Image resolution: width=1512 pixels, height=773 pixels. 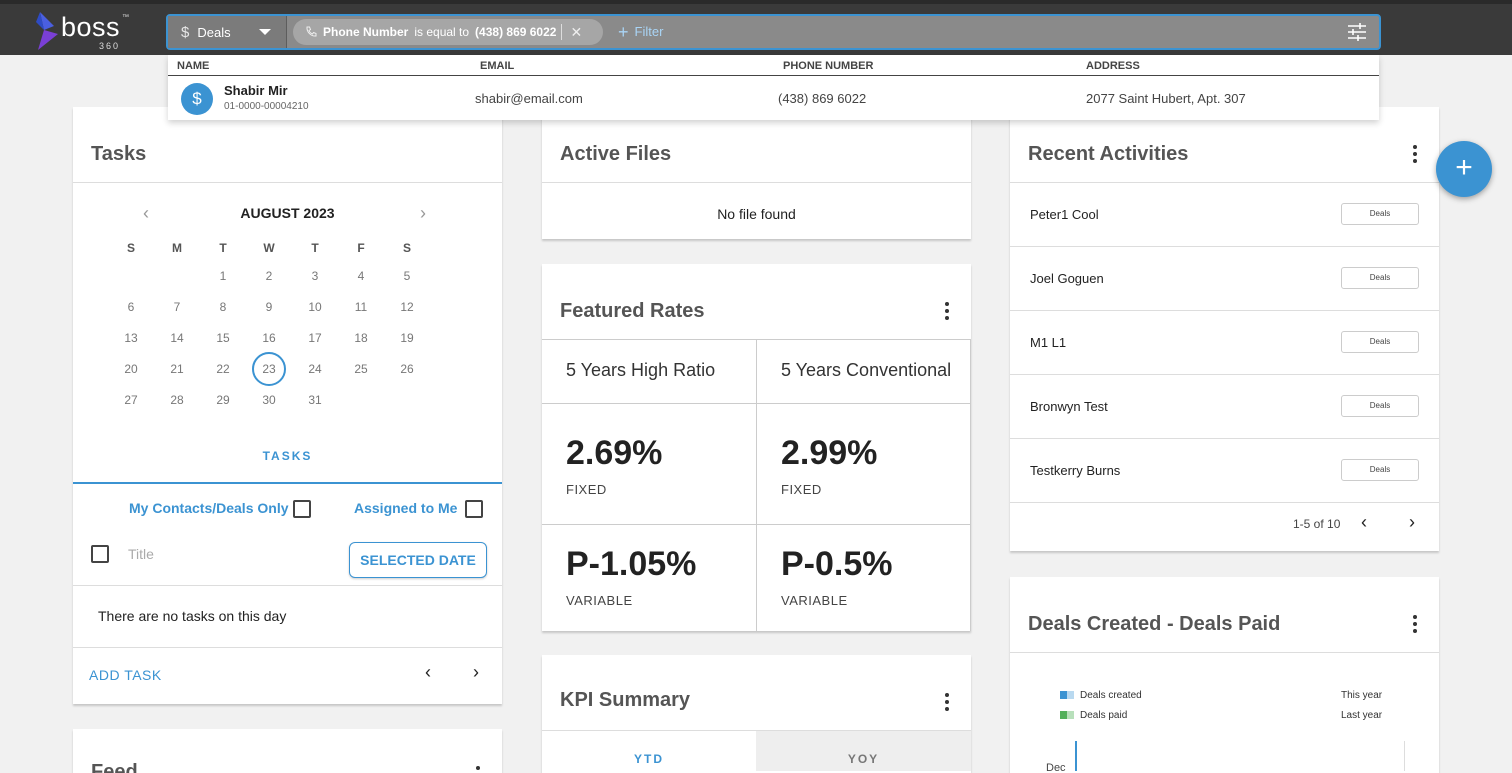 I want to click on logo-text: boss, so click(x=91, y=27).